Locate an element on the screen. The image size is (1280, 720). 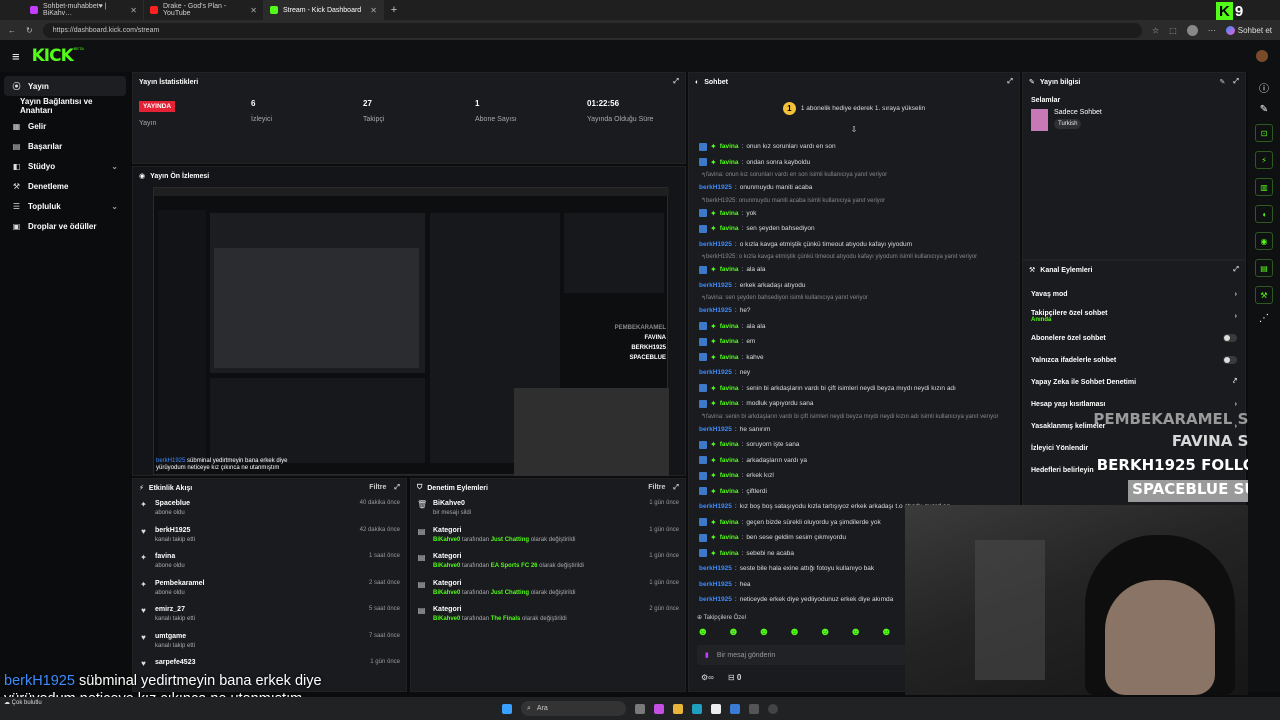
chat-message: ✦ favina: yok is located at coordinates (854, 214).